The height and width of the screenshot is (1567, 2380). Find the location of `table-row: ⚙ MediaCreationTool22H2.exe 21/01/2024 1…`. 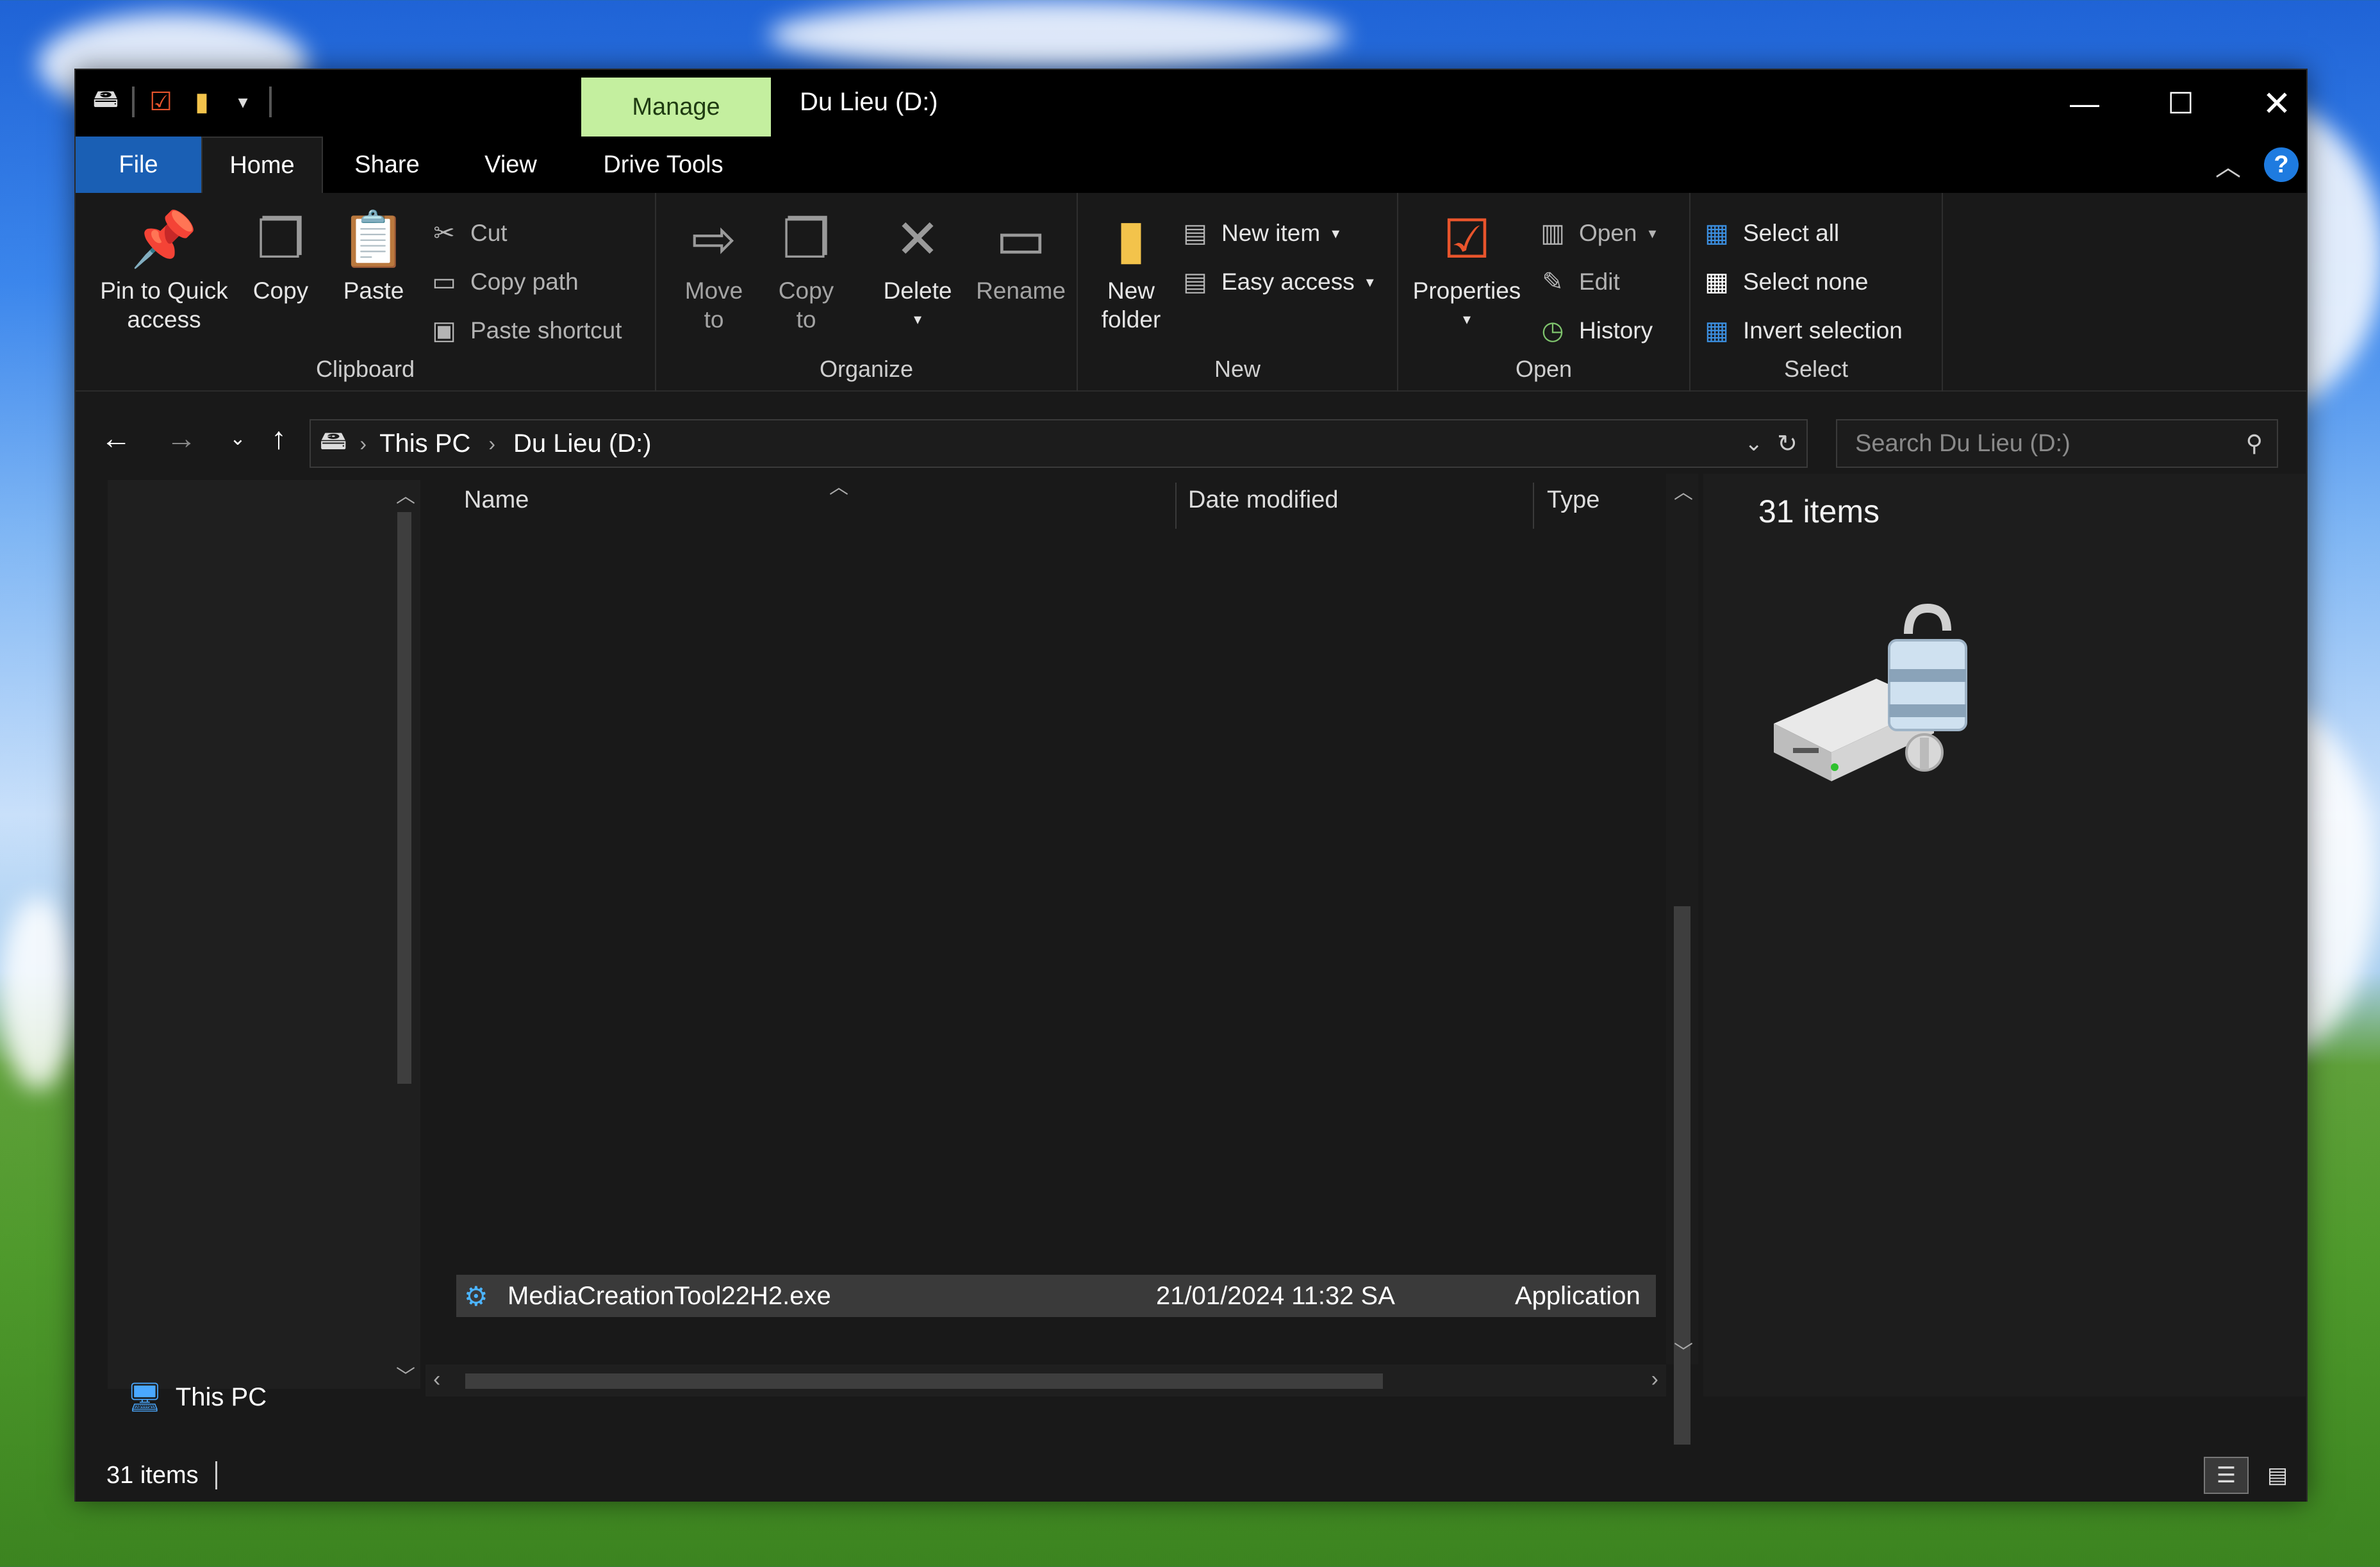

table-row: ⚙ MediaCreationTool22H2.exe 21/01/2024 1… is located at coordinates (1056, 1296).